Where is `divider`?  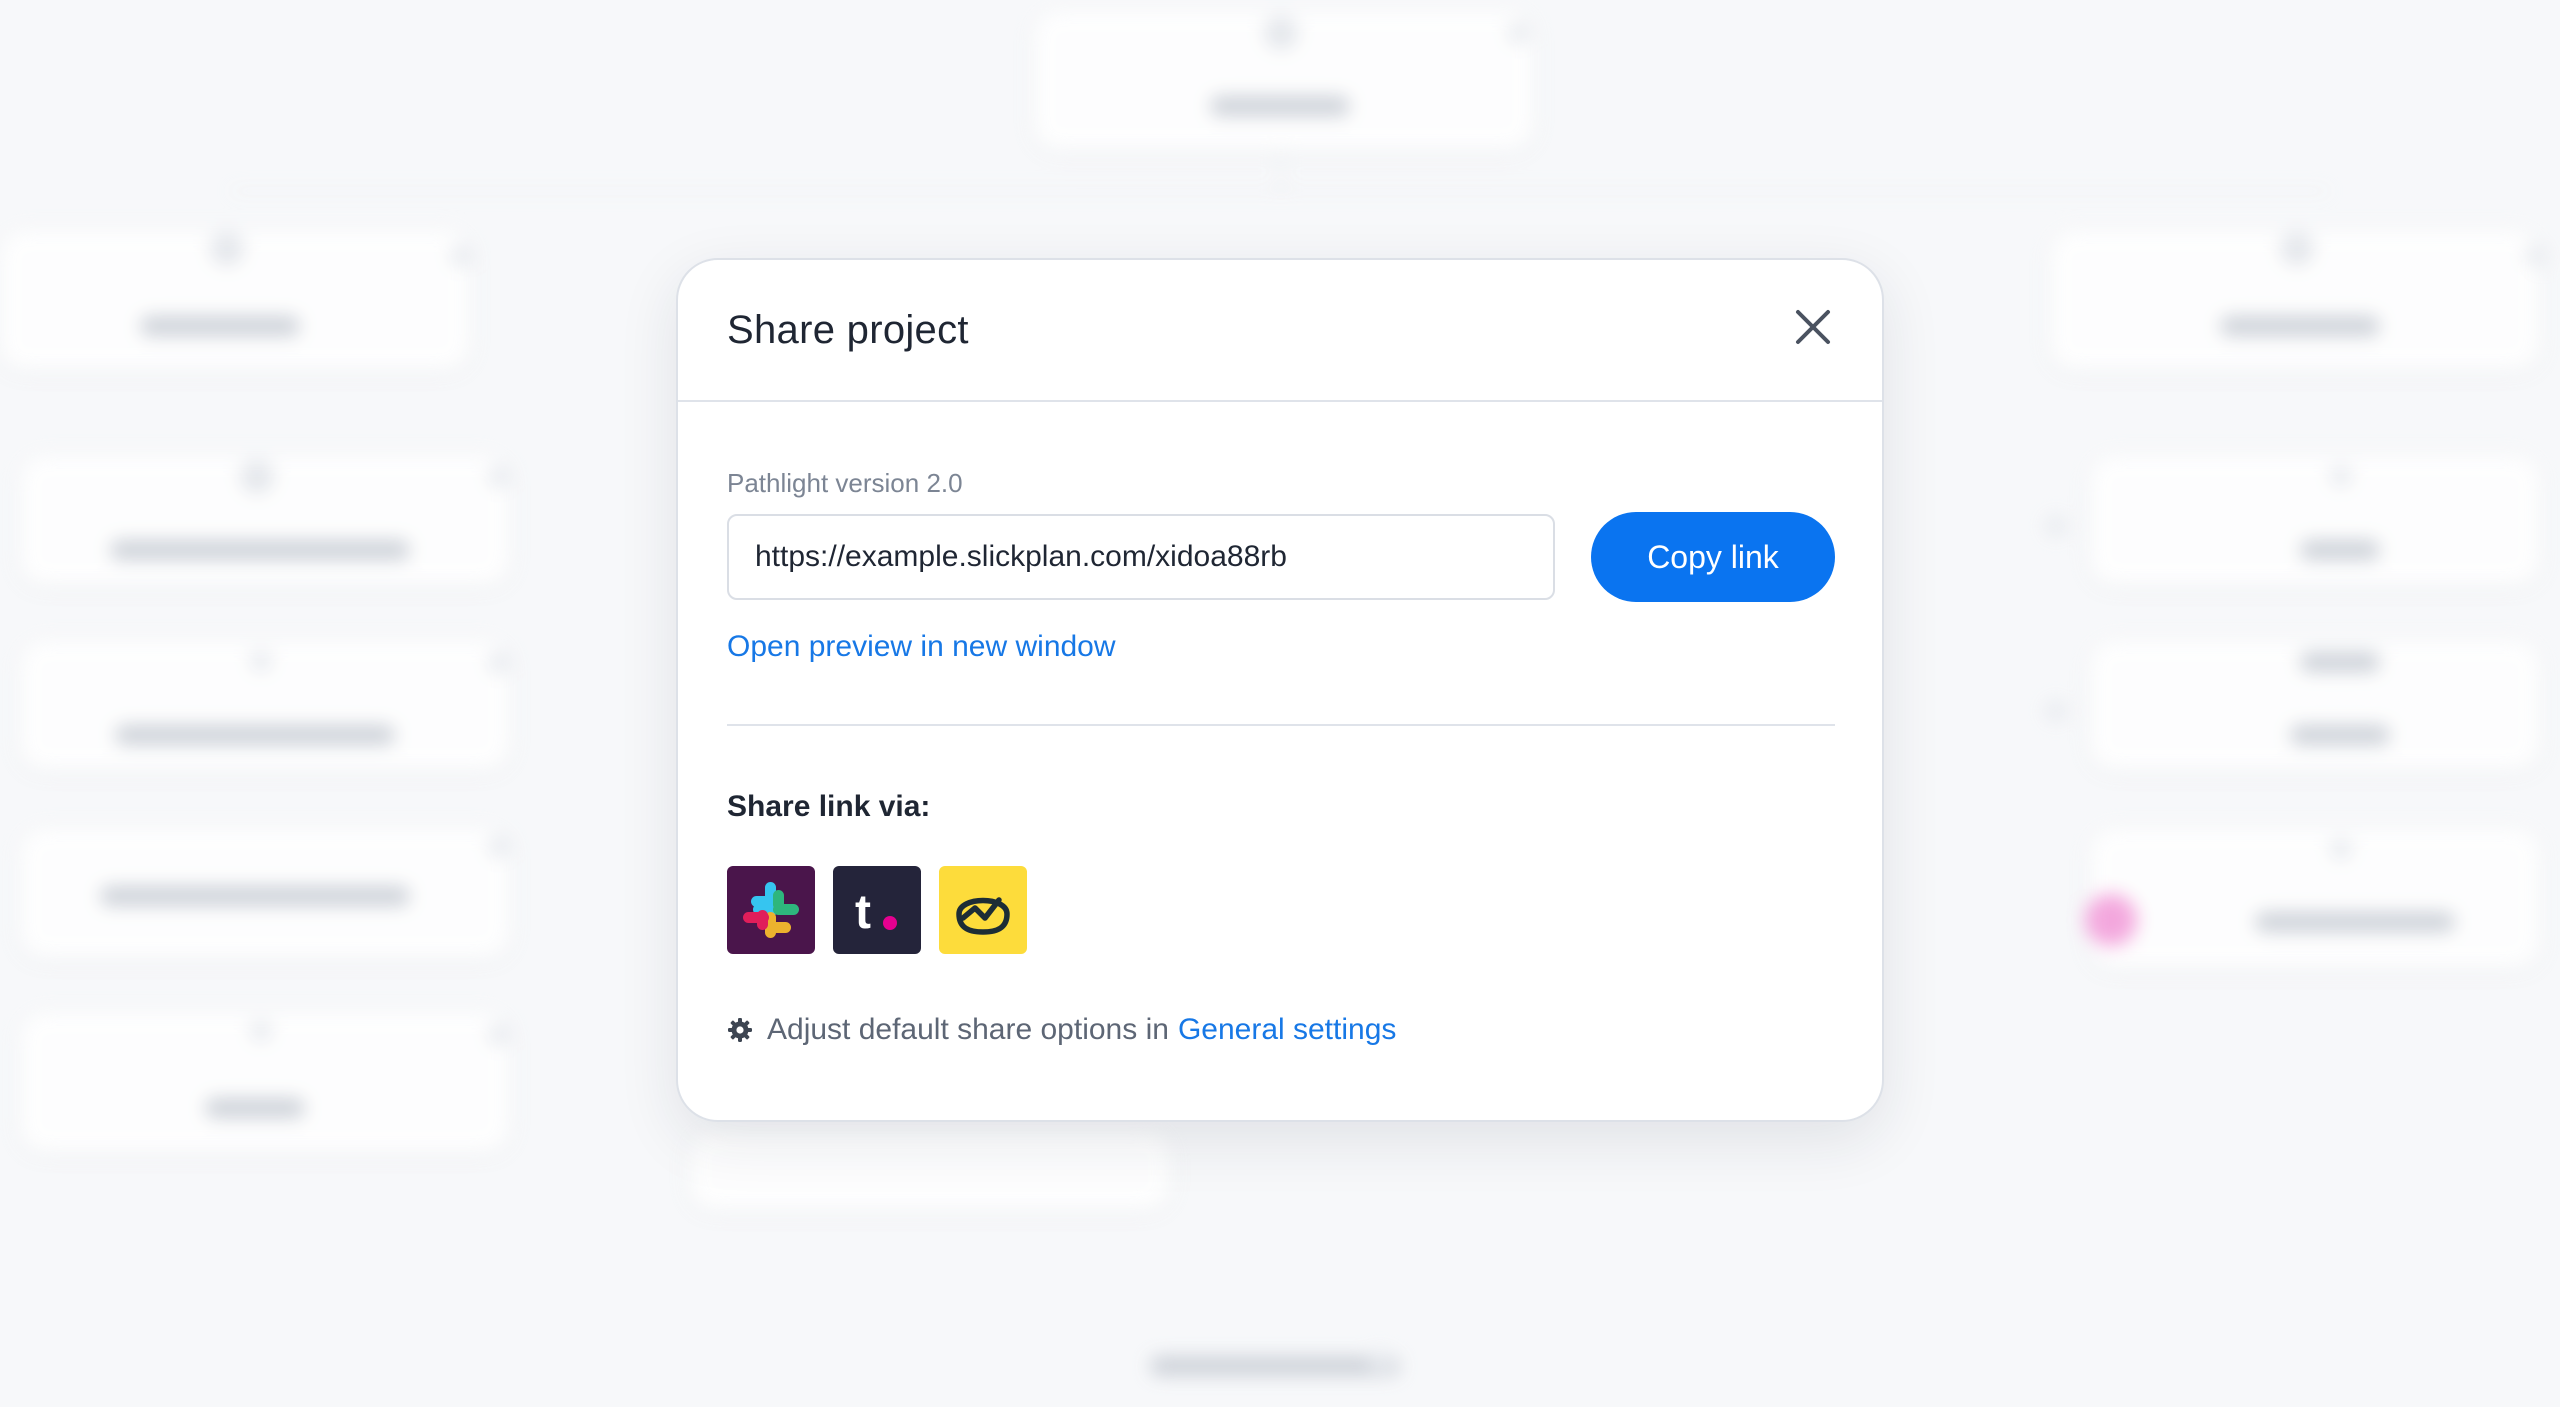 divider is located at coordinates (1281, 725).